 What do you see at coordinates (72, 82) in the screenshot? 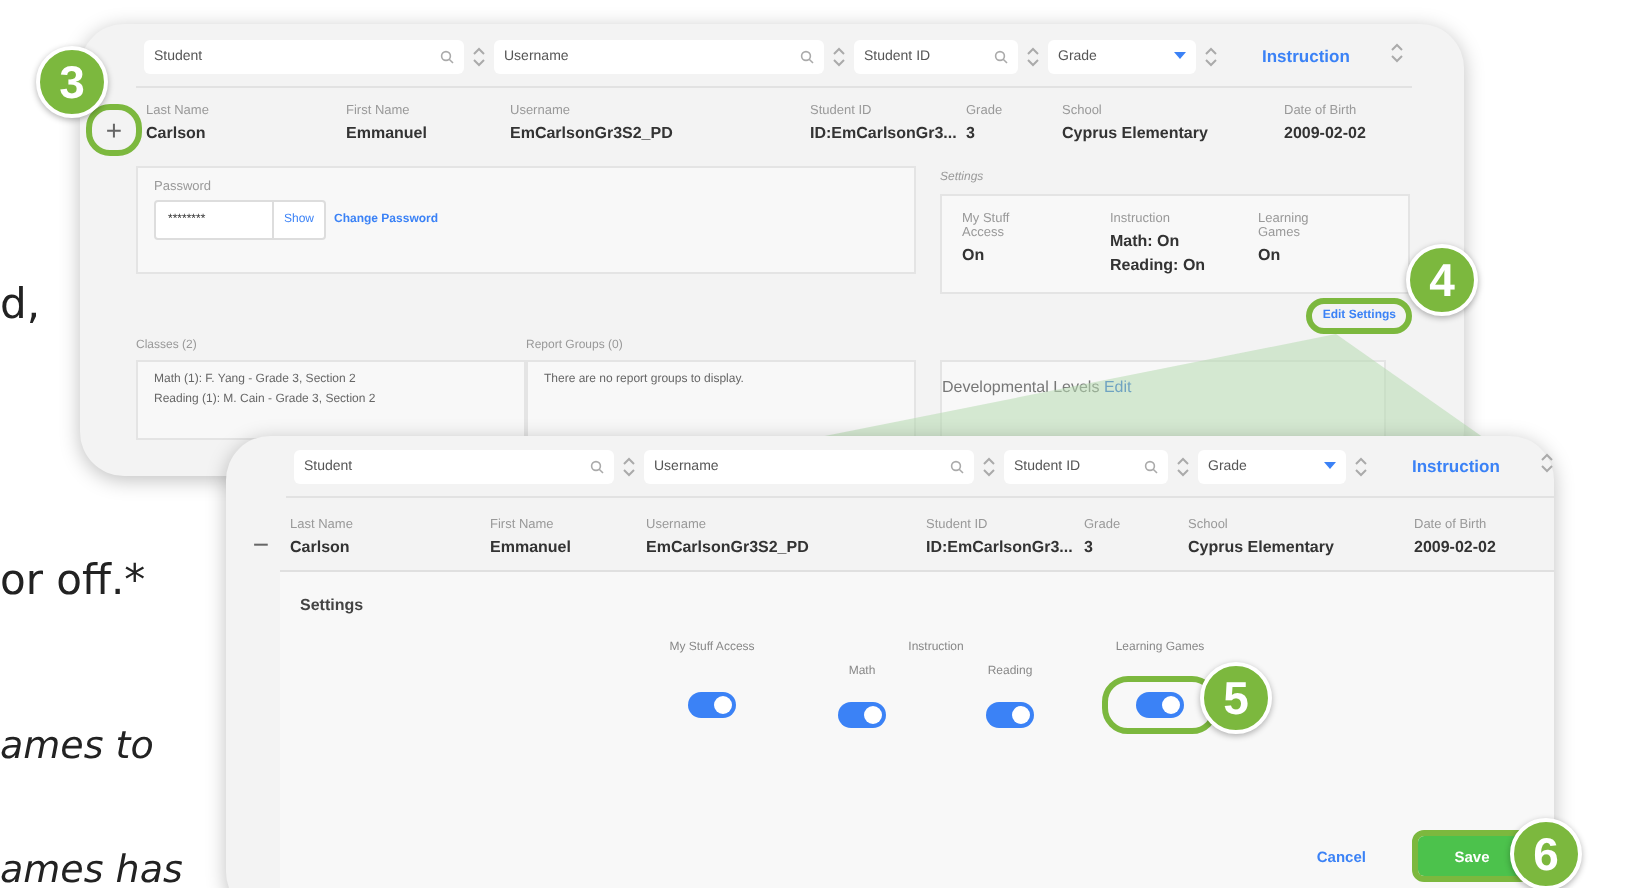
I see `step-number-badge: 3` at bounding box center [72, 82].